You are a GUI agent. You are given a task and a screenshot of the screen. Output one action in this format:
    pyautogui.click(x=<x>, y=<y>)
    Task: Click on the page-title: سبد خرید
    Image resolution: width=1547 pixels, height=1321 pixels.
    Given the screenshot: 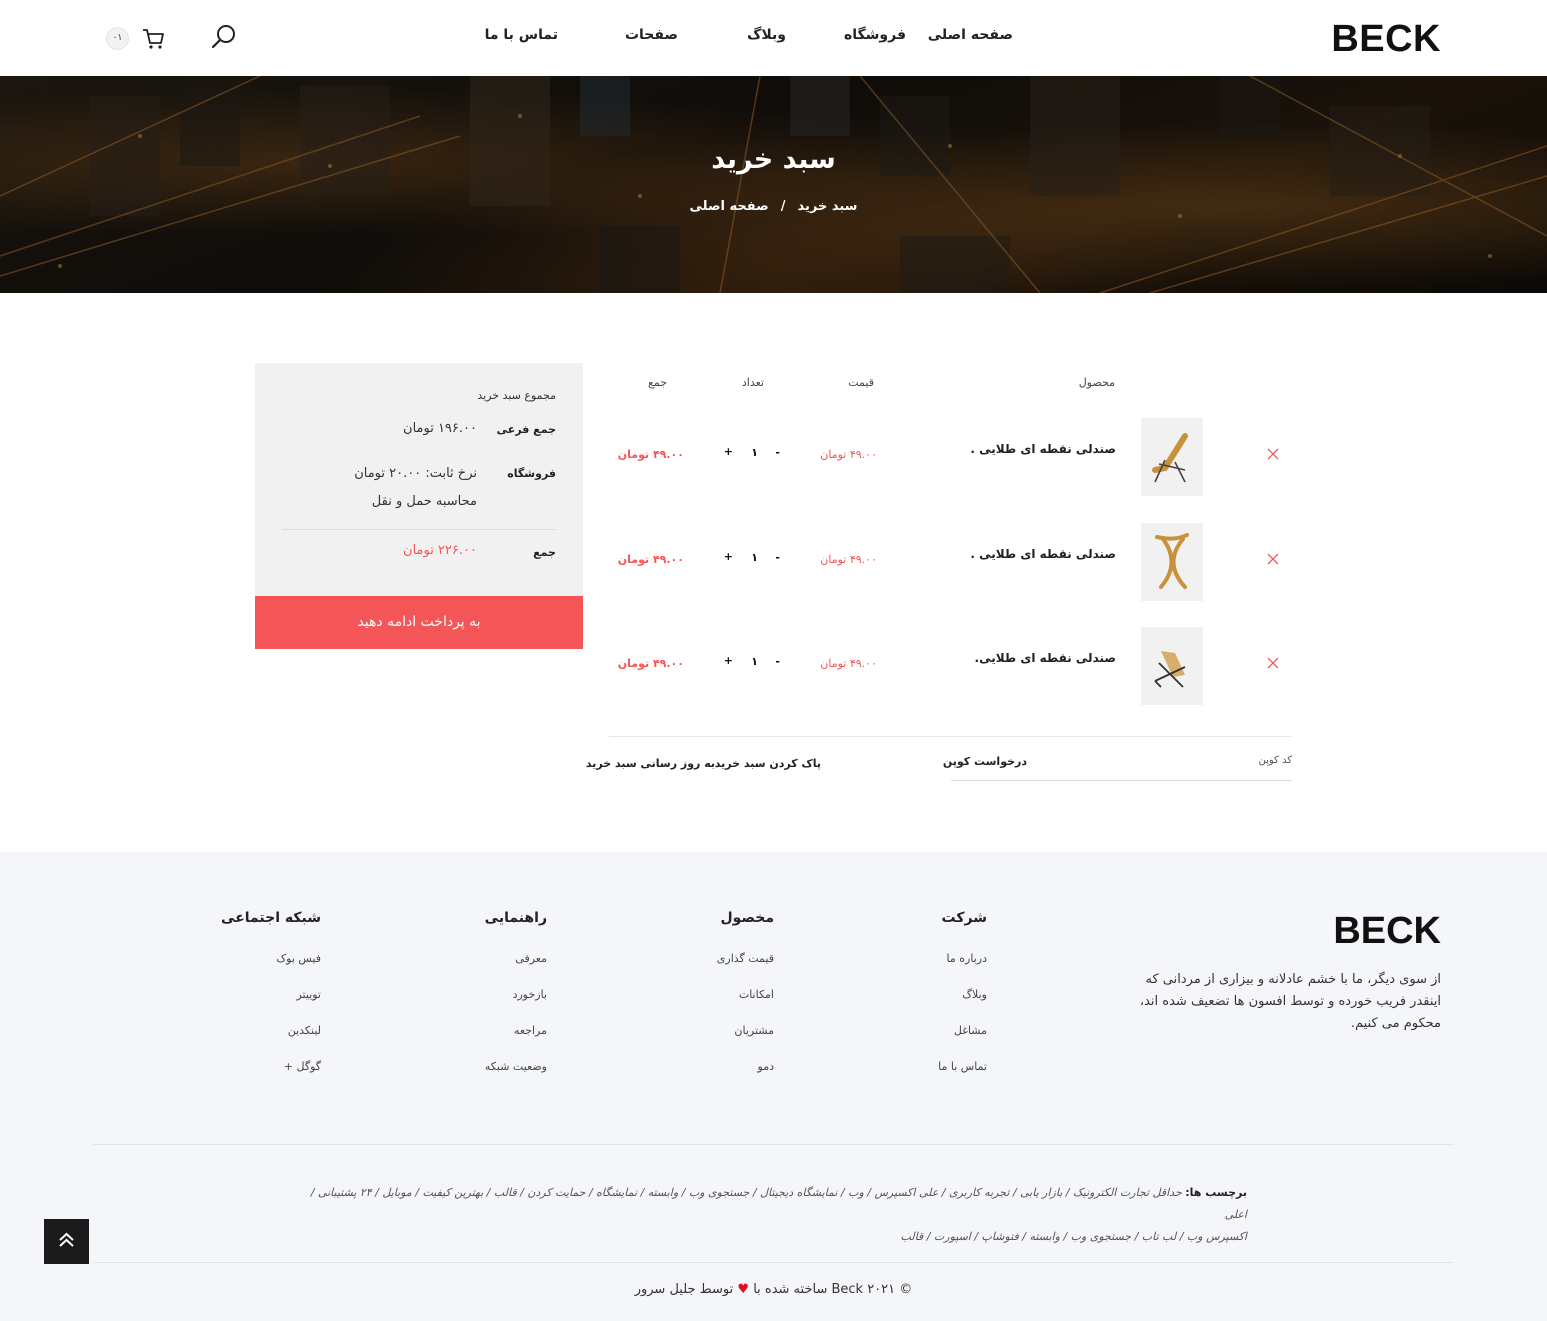 What is the action you would take?
    pyautogui.click(x=773, y=159)
    